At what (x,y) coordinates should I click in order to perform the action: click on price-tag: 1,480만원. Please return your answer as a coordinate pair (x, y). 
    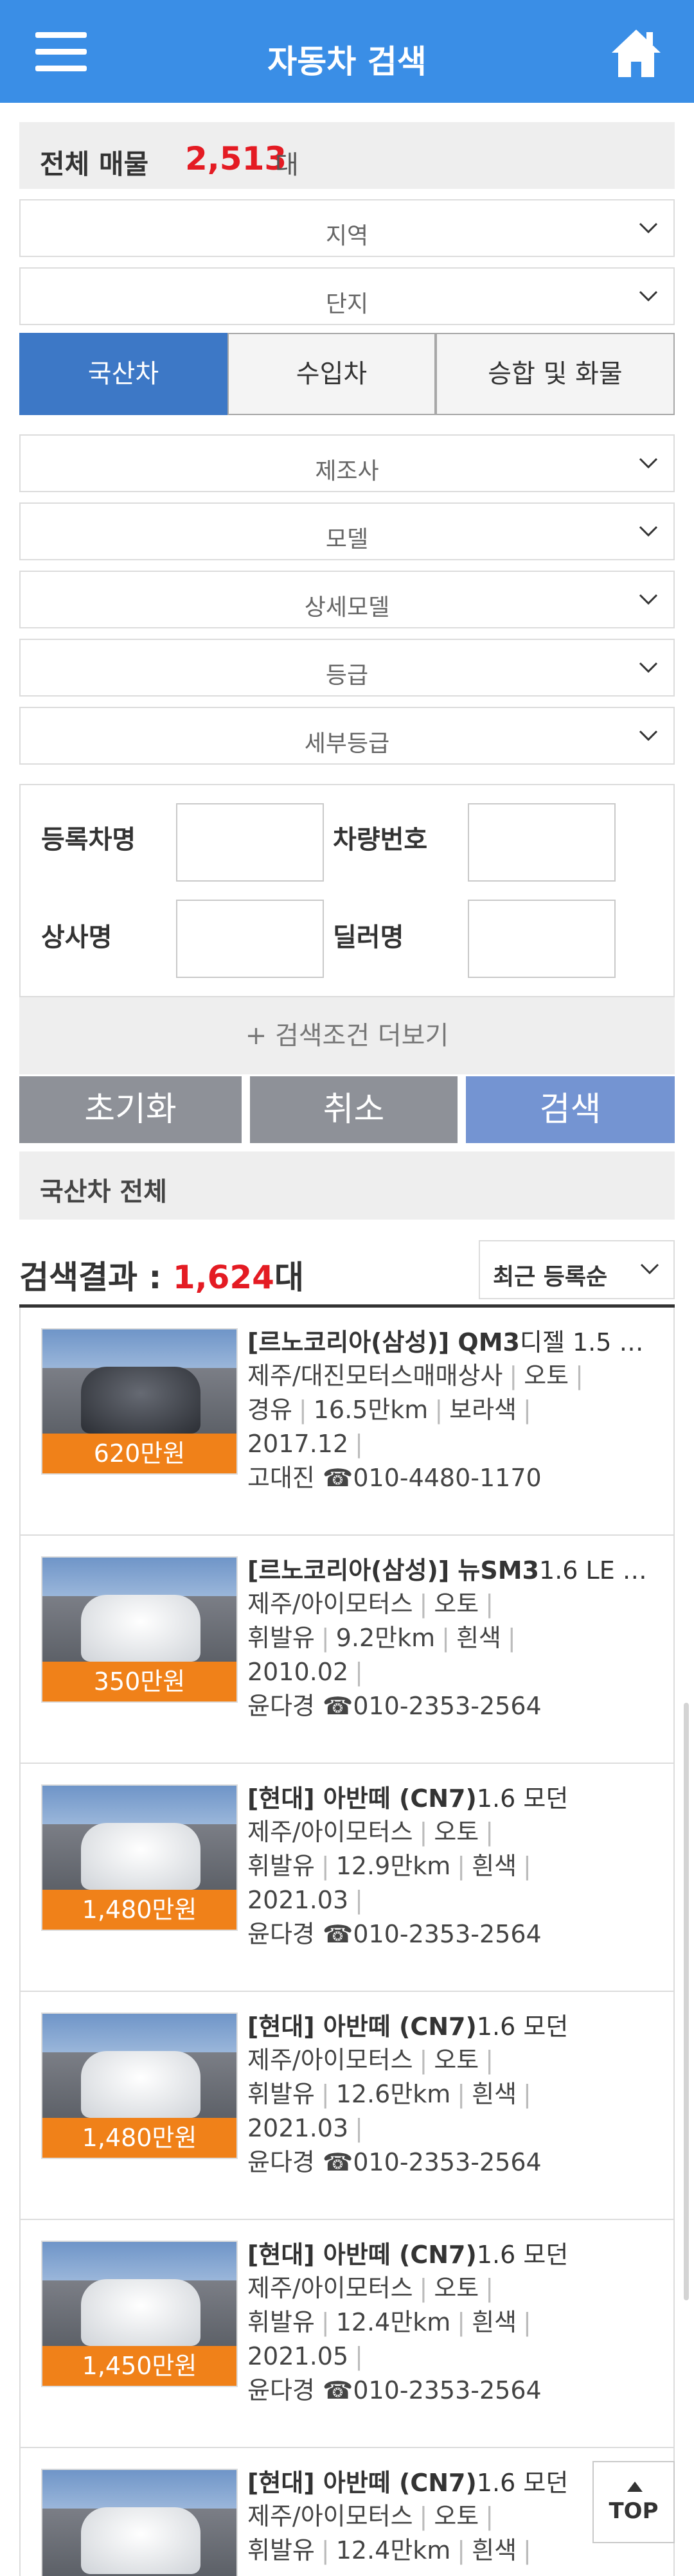
    Looking at the image, I should click on (139, 1910).